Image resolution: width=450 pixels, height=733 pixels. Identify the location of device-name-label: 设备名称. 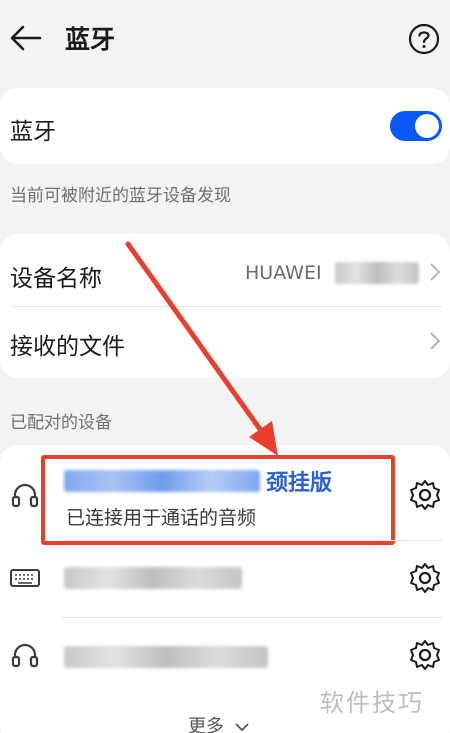
(56, 276).